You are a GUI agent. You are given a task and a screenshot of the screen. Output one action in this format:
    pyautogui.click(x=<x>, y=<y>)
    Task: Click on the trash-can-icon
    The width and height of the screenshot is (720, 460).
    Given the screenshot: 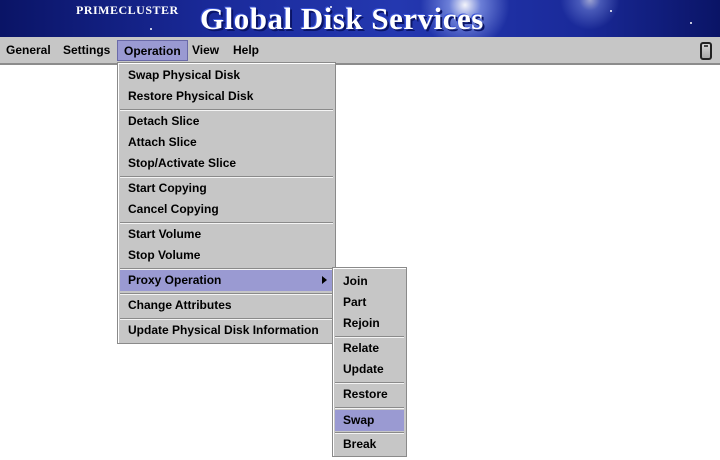 What is the action you would take?
    pyautogui.click(x=706, y=51)
    